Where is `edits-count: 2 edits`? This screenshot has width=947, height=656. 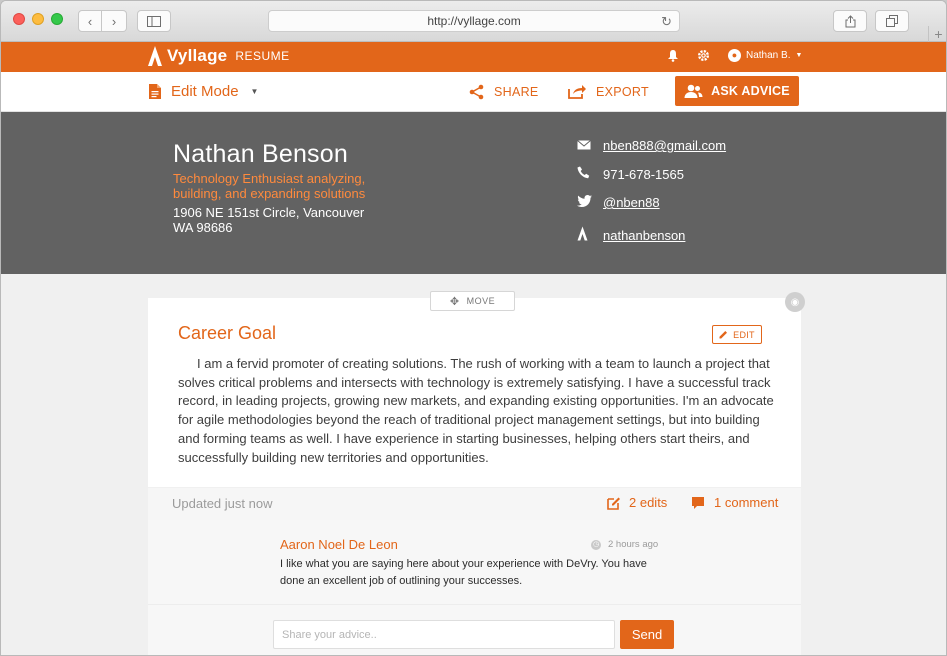
edits-count: 2 edits is located at coordinates (648, 502).